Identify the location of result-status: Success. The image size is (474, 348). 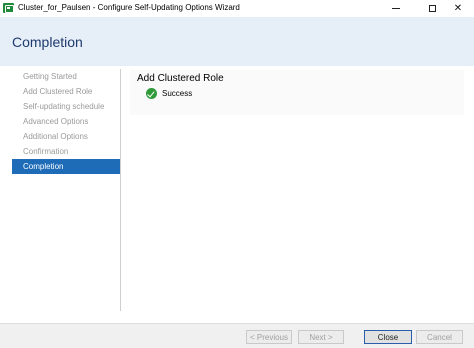
(169, 93).